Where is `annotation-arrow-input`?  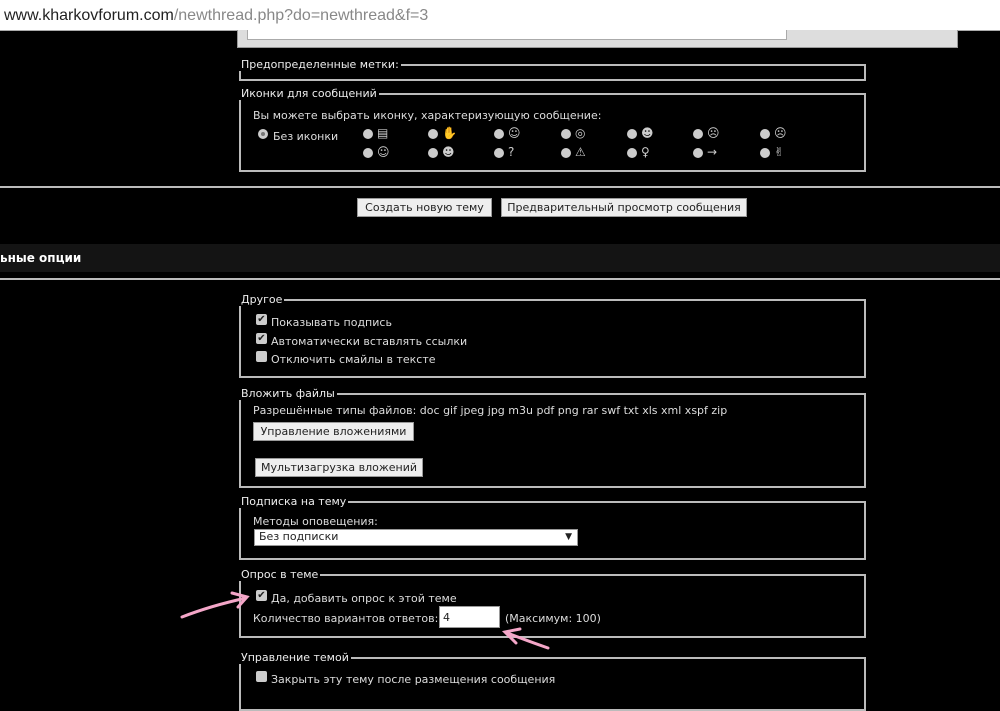
annotation-arrow-input is located at coordinates (525, 638).